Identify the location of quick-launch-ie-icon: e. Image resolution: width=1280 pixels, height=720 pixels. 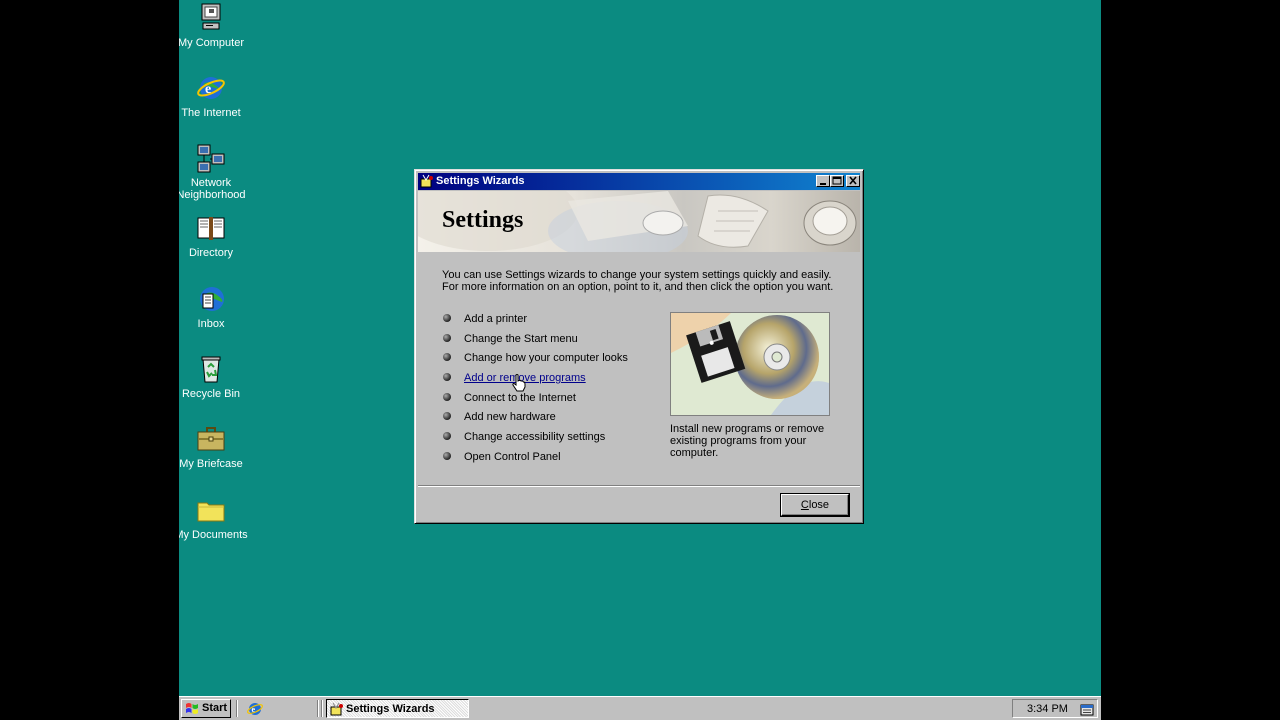
(255, 709).